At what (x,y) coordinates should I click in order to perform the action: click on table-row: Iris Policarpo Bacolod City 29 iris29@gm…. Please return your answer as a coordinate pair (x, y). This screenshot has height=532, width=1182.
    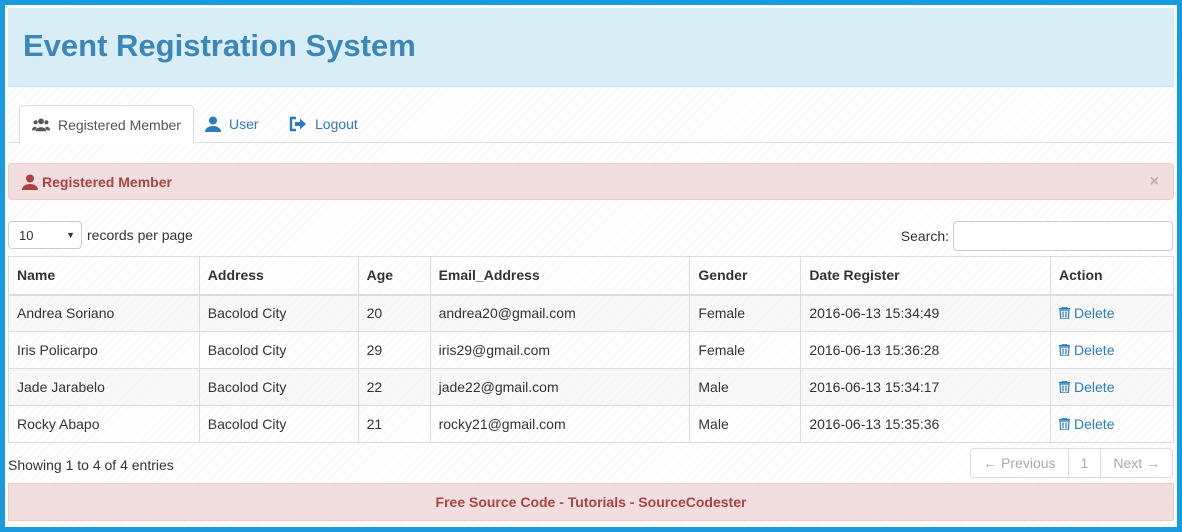
    Looking at the image, I should click on (591, 350).